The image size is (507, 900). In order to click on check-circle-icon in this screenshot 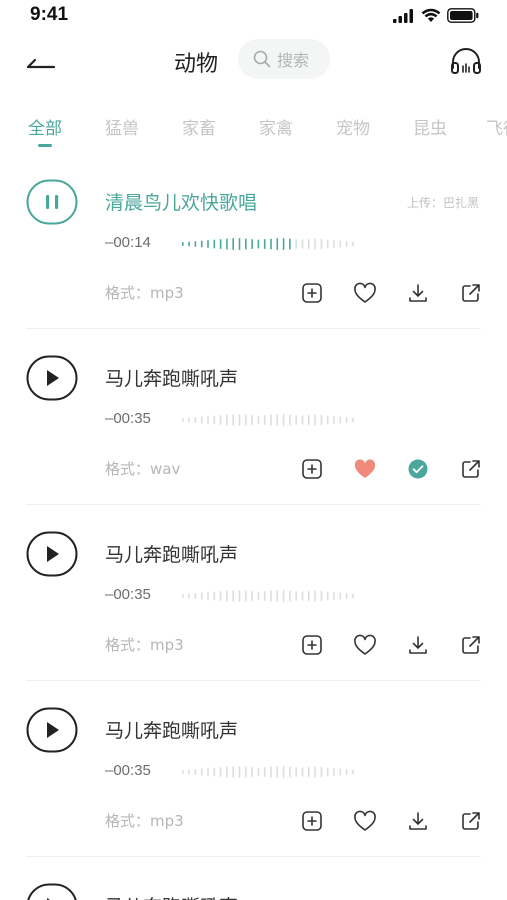, I will do `click(418, 469)`.